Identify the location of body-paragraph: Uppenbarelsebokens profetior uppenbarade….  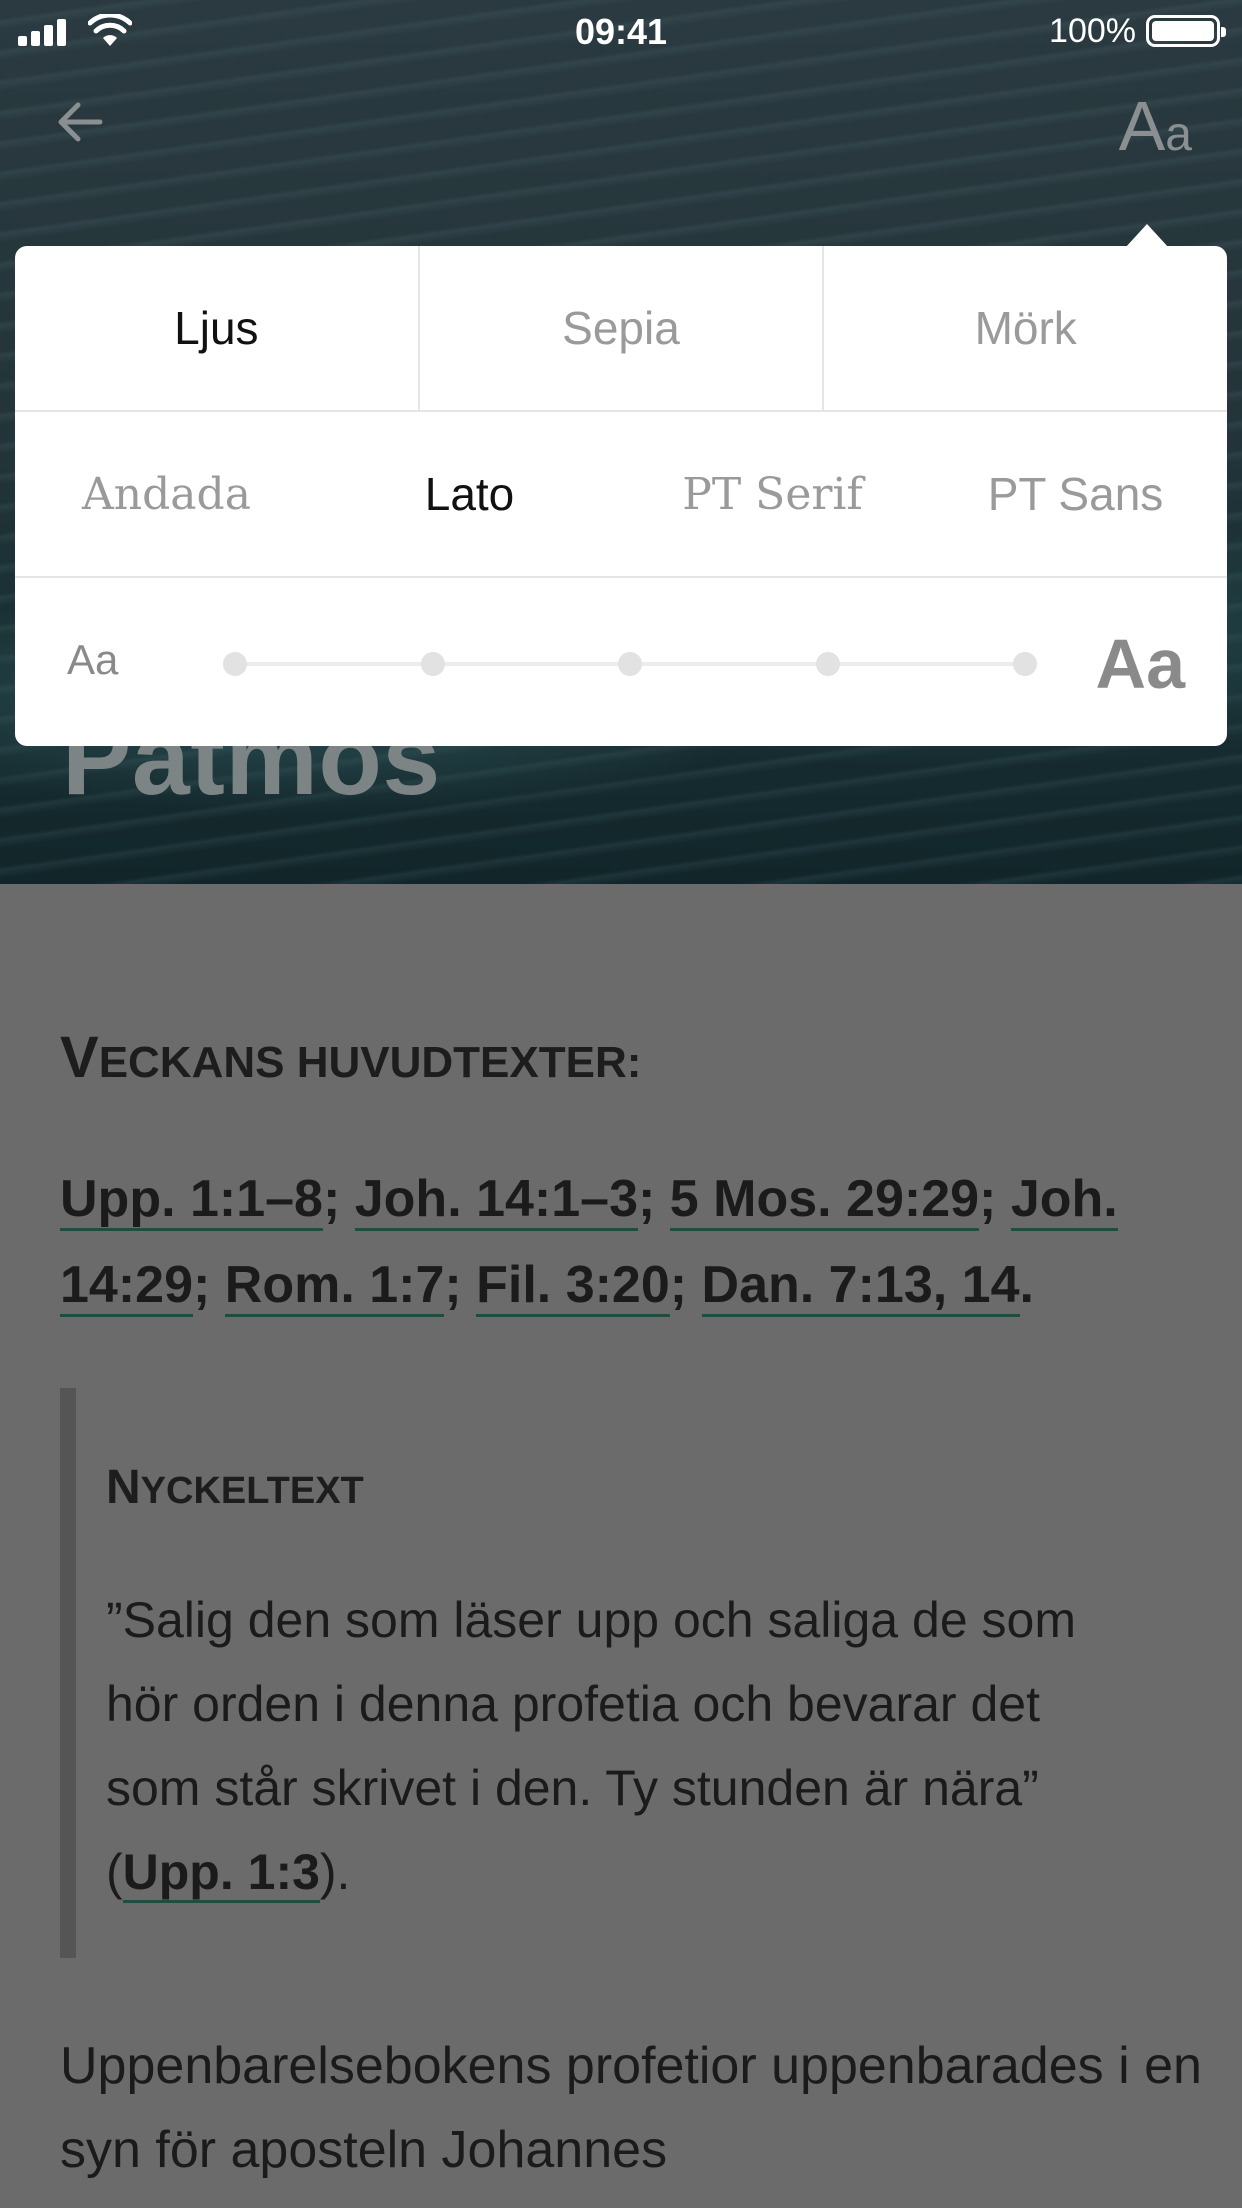
(631, 2108).